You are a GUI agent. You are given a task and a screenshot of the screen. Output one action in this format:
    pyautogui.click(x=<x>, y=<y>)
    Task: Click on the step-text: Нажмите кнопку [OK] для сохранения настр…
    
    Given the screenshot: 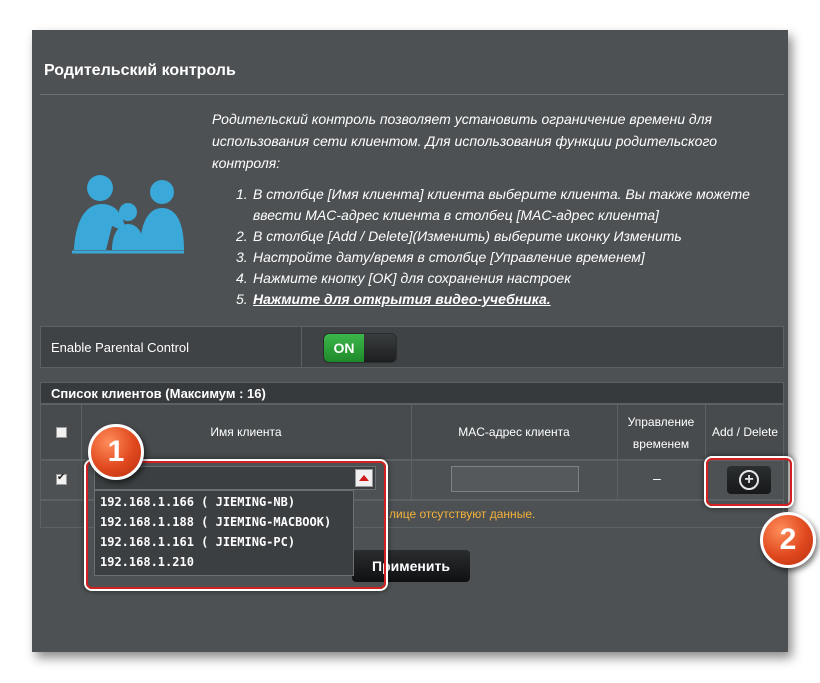 What is the action you would take?
    pyautogui.click(x=412, y=278)
    